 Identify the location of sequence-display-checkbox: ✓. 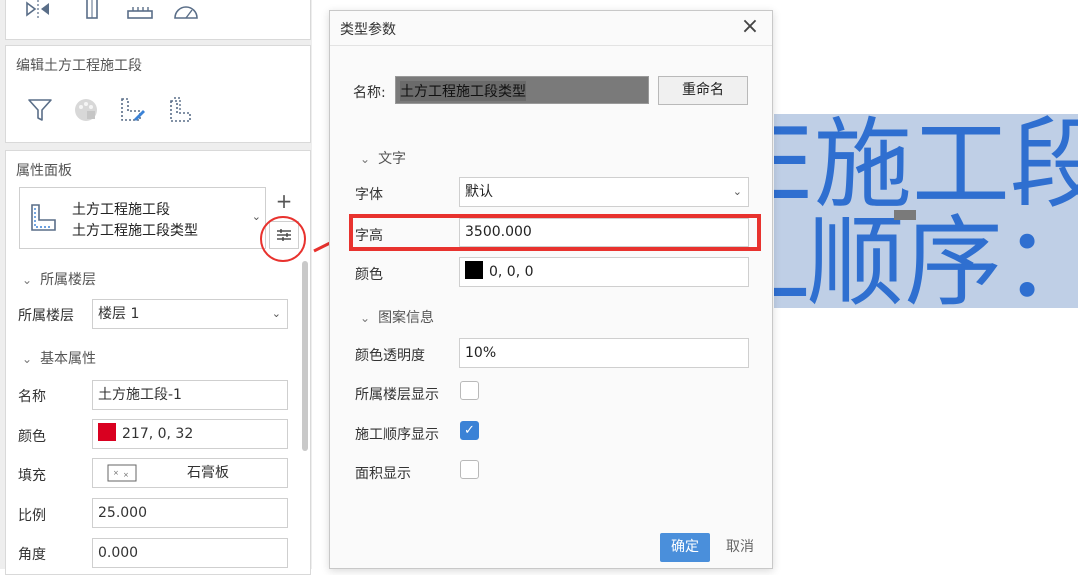
(469, 430).